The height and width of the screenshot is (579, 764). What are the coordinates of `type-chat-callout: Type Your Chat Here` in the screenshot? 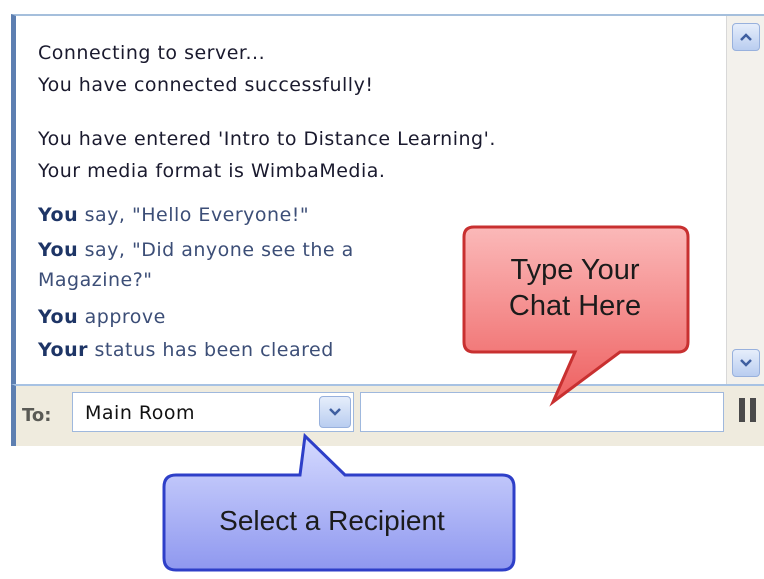 It's located at (575, 288).